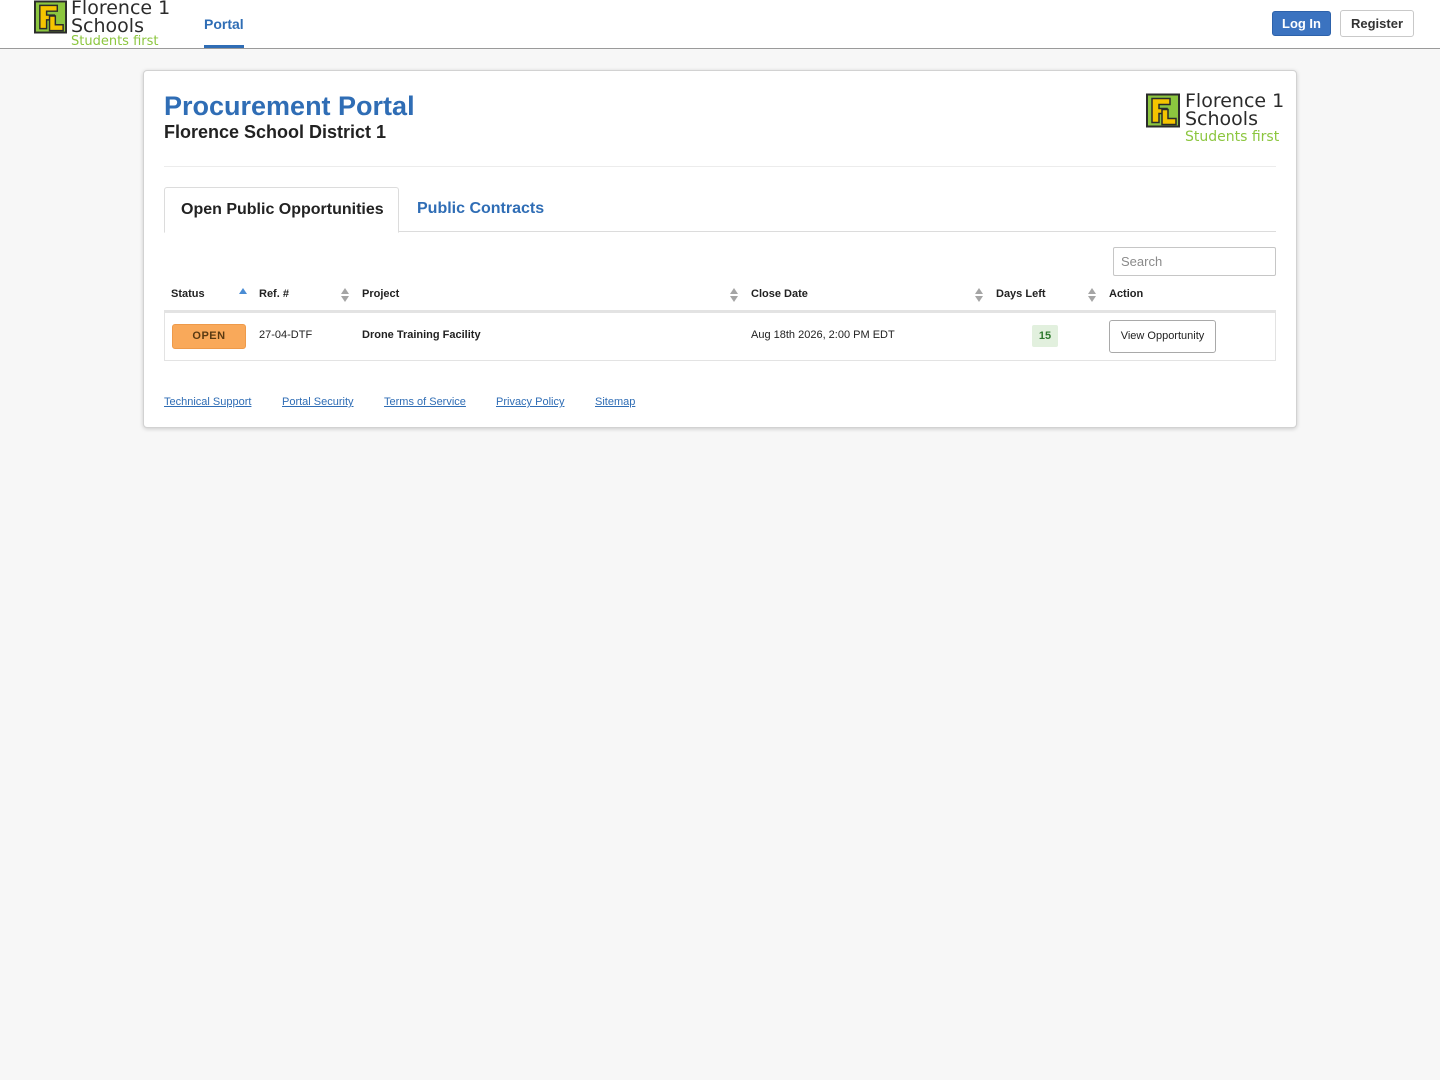 This screenshot has width=1440, height=1080. I want to click on ref-number: 27-04-DTF, so click(286, 335).